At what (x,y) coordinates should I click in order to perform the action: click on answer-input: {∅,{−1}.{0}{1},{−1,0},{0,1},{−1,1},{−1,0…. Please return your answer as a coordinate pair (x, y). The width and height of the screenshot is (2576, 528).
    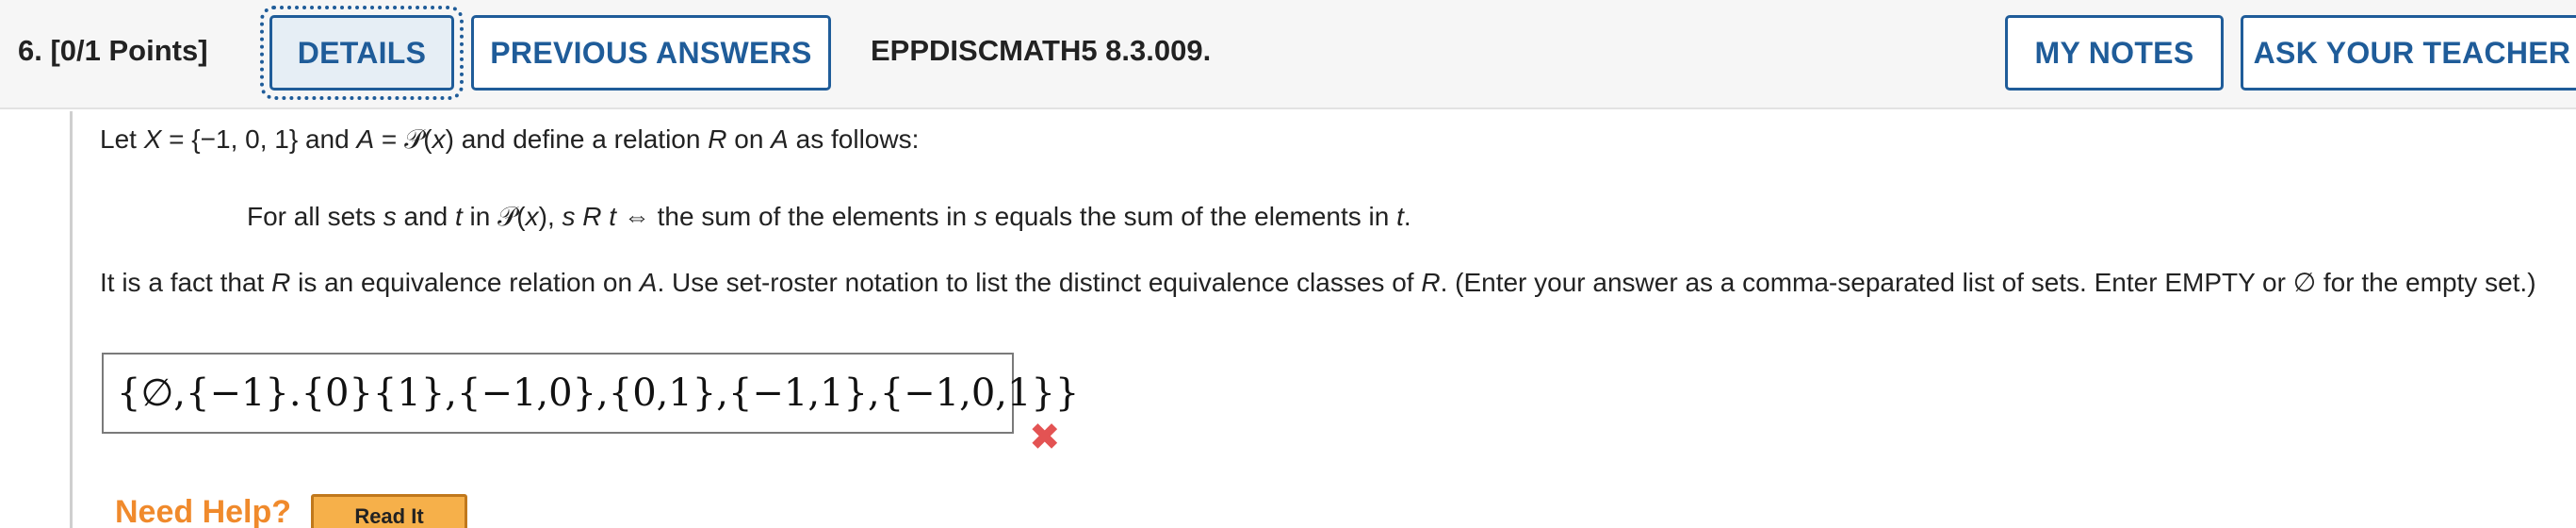
    Looking at the image, I should click on (590, 393).